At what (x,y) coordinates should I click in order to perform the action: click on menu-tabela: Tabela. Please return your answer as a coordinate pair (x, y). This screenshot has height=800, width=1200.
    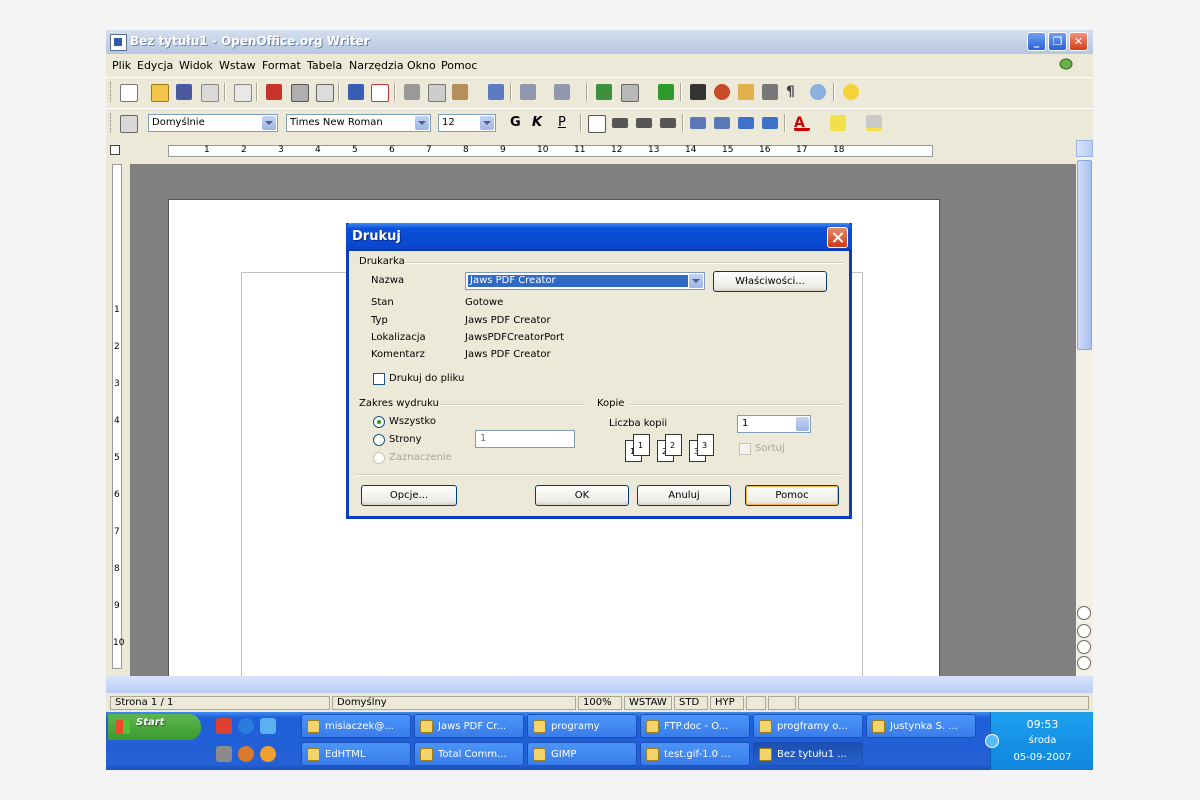
    Looking at the image, I should click on (324, 65).